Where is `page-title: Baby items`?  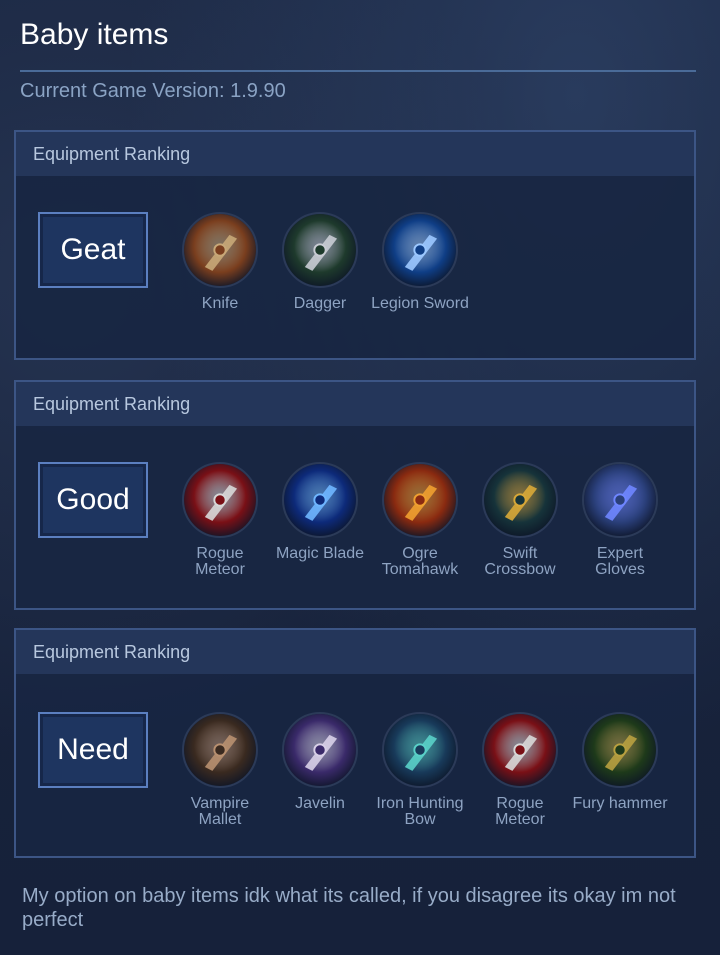 page-title: Baby items is located at coordinates (94, 34).